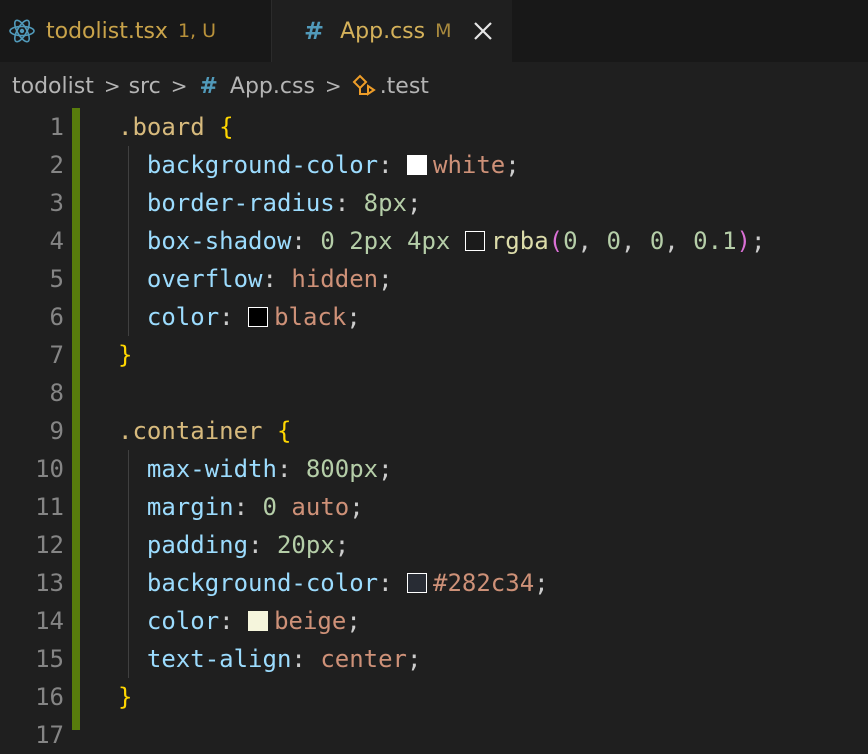 The image size is (868, 754). I want to click on color-swatch-white, so click(417, 165).